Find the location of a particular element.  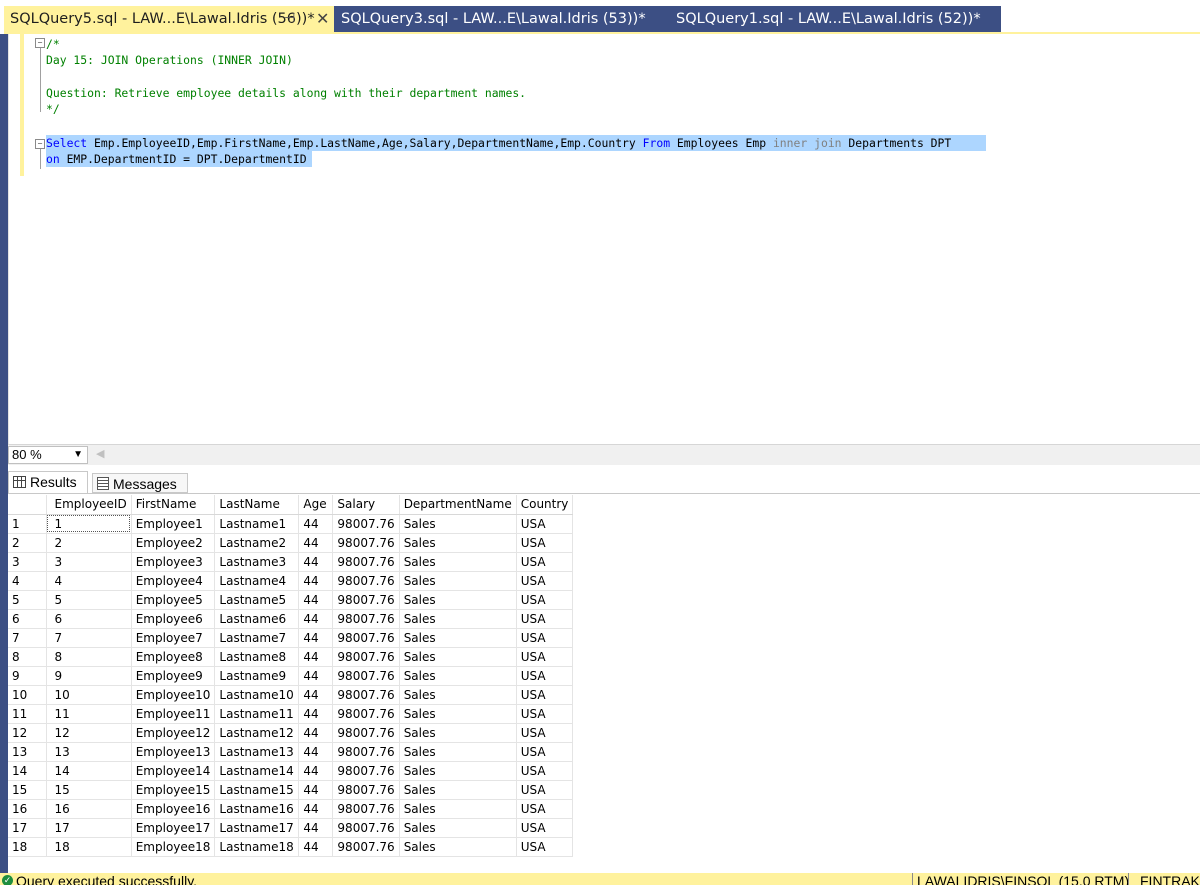

cell-last-name: Lastname3 is located at coordinates (257, 562).